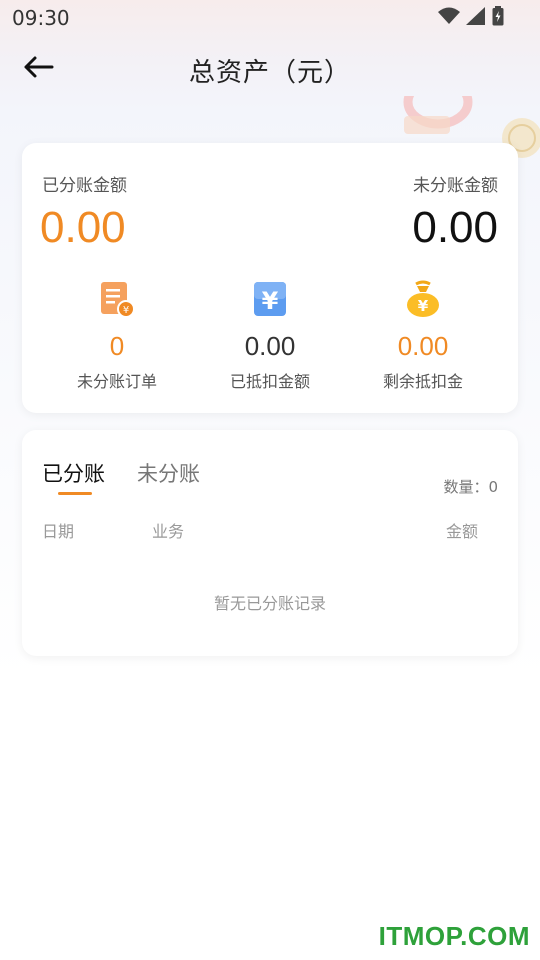  What do you see at coordinates (270, 346) in the screenshot?
I see `deducted-amount-value: 0.00` at bounding box center [270, 346].